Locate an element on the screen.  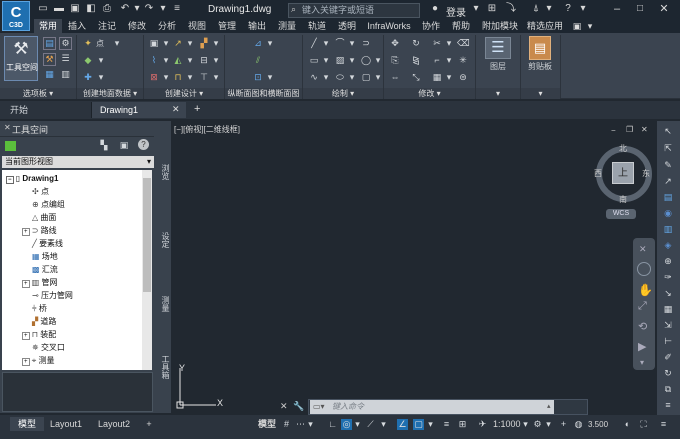
spline-dropdown-icon: ▾ is located at coordinates (326, 77).